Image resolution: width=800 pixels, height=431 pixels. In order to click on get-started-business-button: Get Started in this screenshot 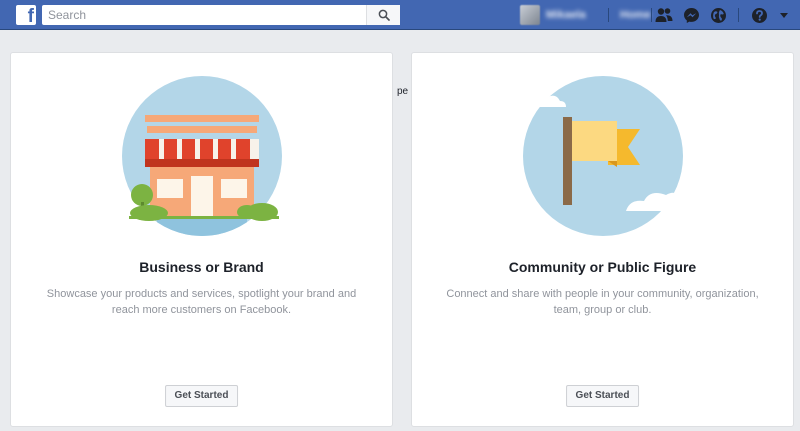, I will do `click(201, 396)`.